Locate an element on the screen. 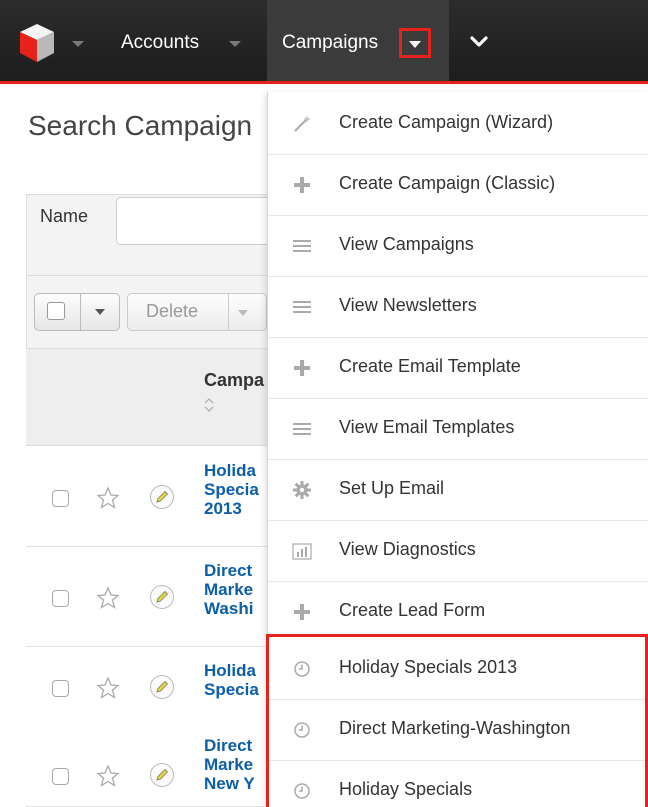 The width and height of the screenshot is (648, 807). bar-chart-icon is located at coordinates (302, 551).